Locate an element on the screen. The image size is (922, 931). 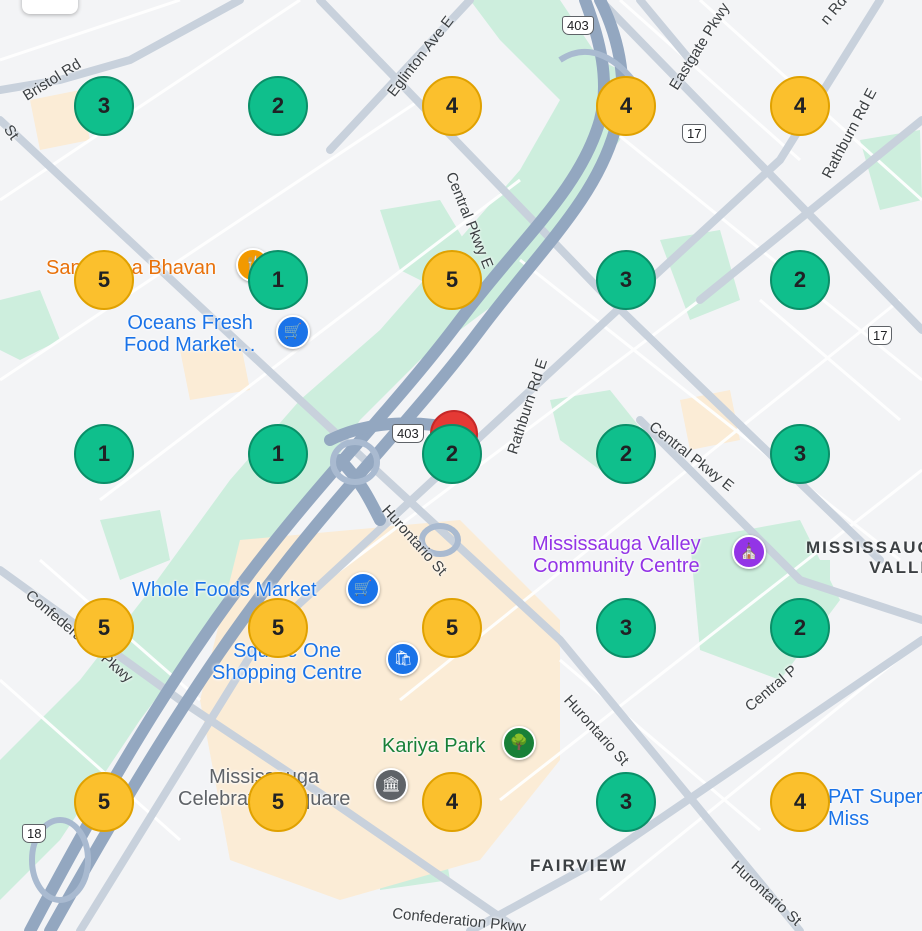
landmark-icon: 🏛 is located at coordinates (391, 785).